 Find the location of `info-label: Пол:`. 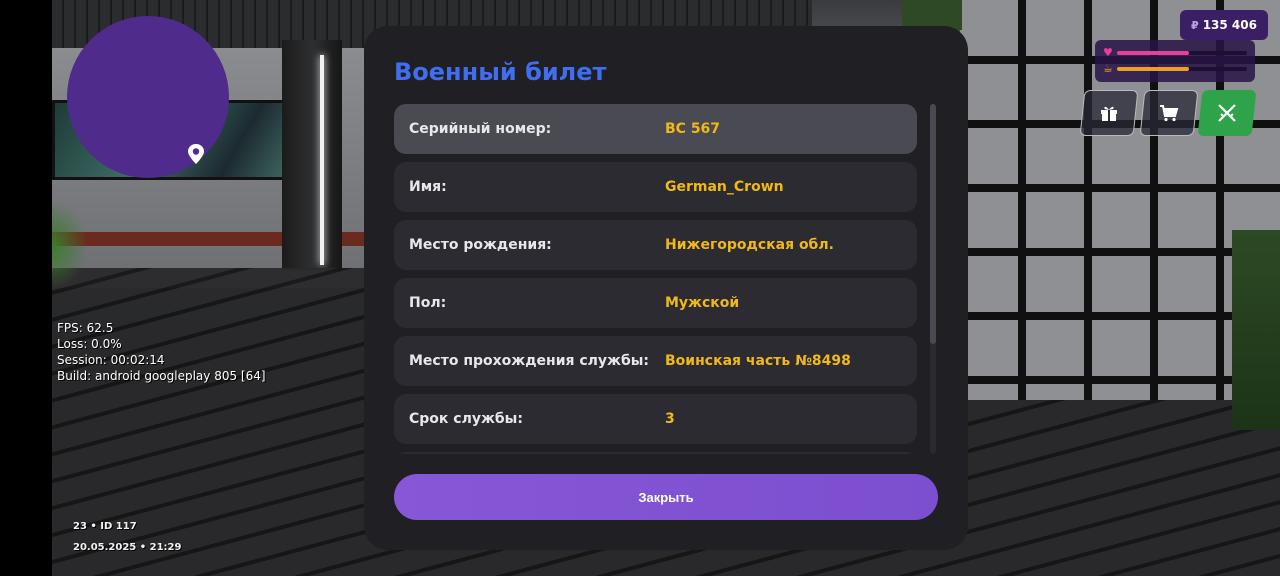

info-label: Пол: is located at coordinates (428, 303).